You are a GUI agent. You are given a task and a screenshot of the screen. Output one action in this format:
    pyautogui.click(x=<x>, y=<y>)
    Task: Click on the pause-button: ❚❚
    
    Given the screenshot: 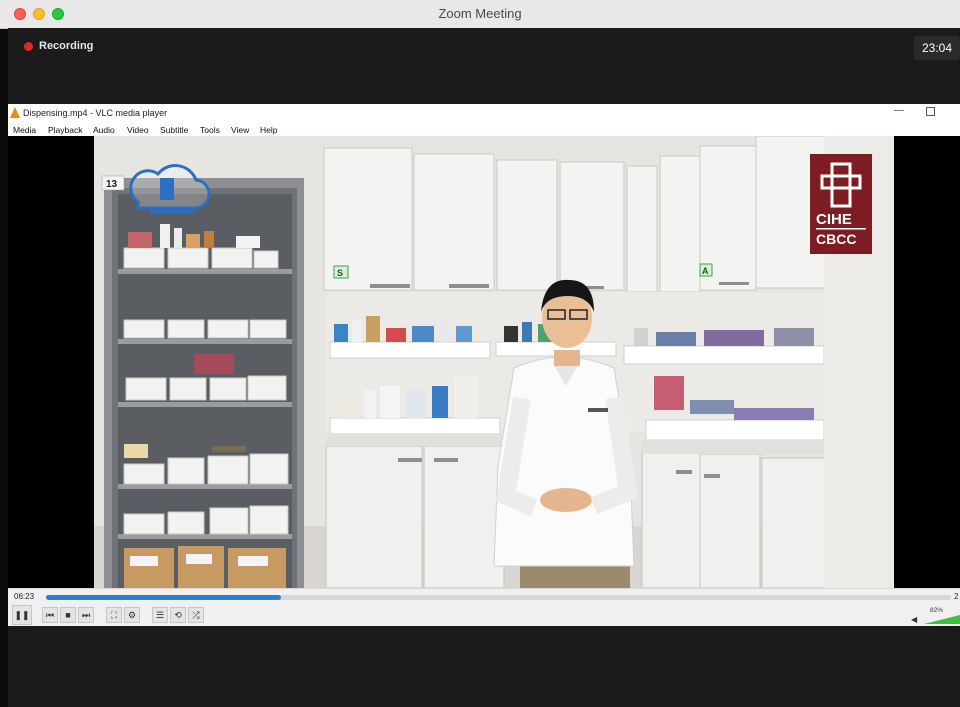 What is the action you would take?
    pyautogui.click(x=22, y=615)
    